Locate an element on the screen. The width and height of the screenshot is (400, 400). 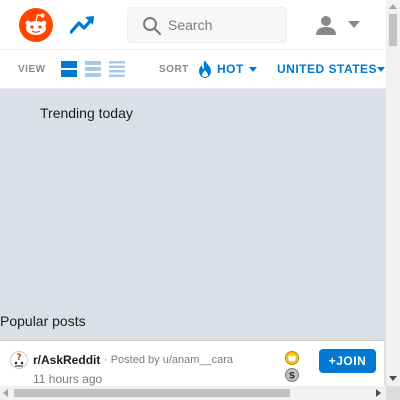
scroll-right-arrow-icon is located at coordinates (378, 393).